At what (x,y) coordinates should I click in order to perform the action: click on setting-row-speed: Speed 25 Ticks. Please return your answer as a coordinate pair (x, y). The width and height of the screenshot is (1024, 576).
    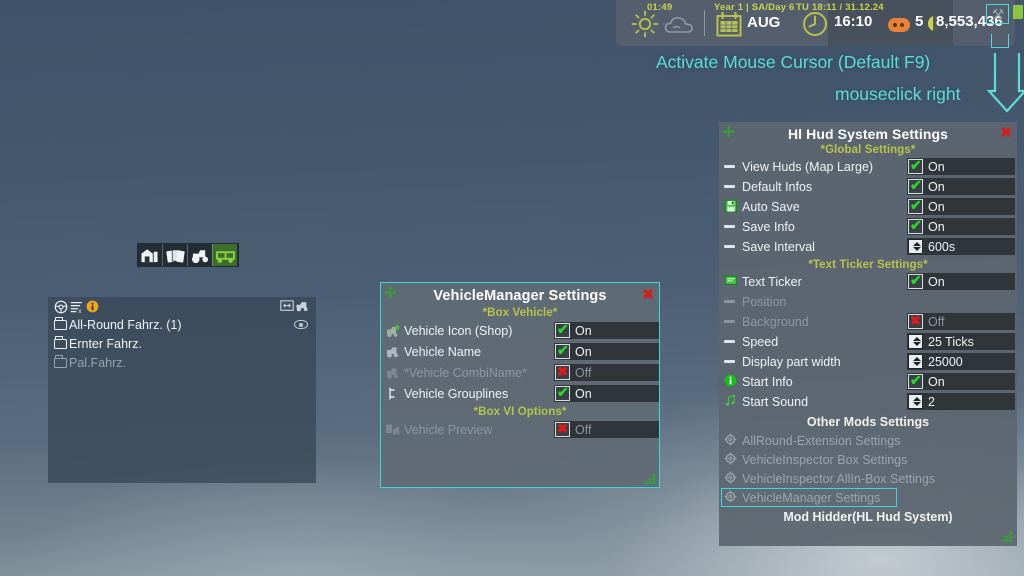
    Looking at the image, I should click on (868, 341).